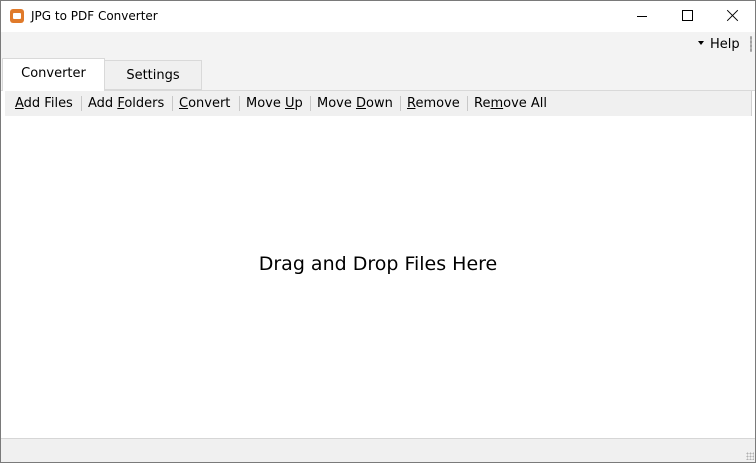 The image size is (756, 463). I want to click on move-down-label-post: own, so click(379, 103).